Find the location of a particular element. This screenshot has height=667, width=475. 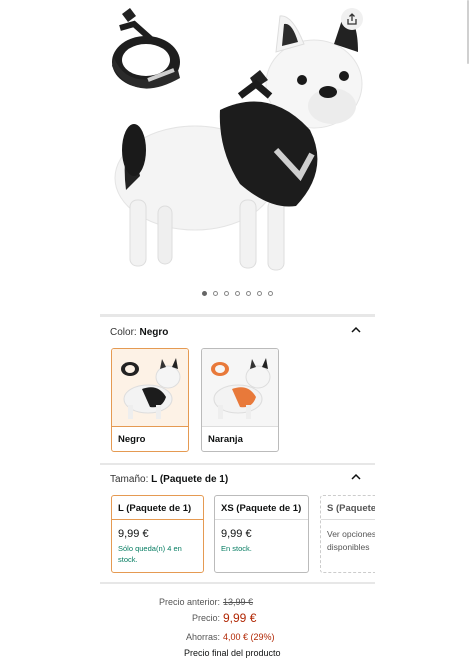

harness-thumbnail-illustration is located at coordinates (146, 48).